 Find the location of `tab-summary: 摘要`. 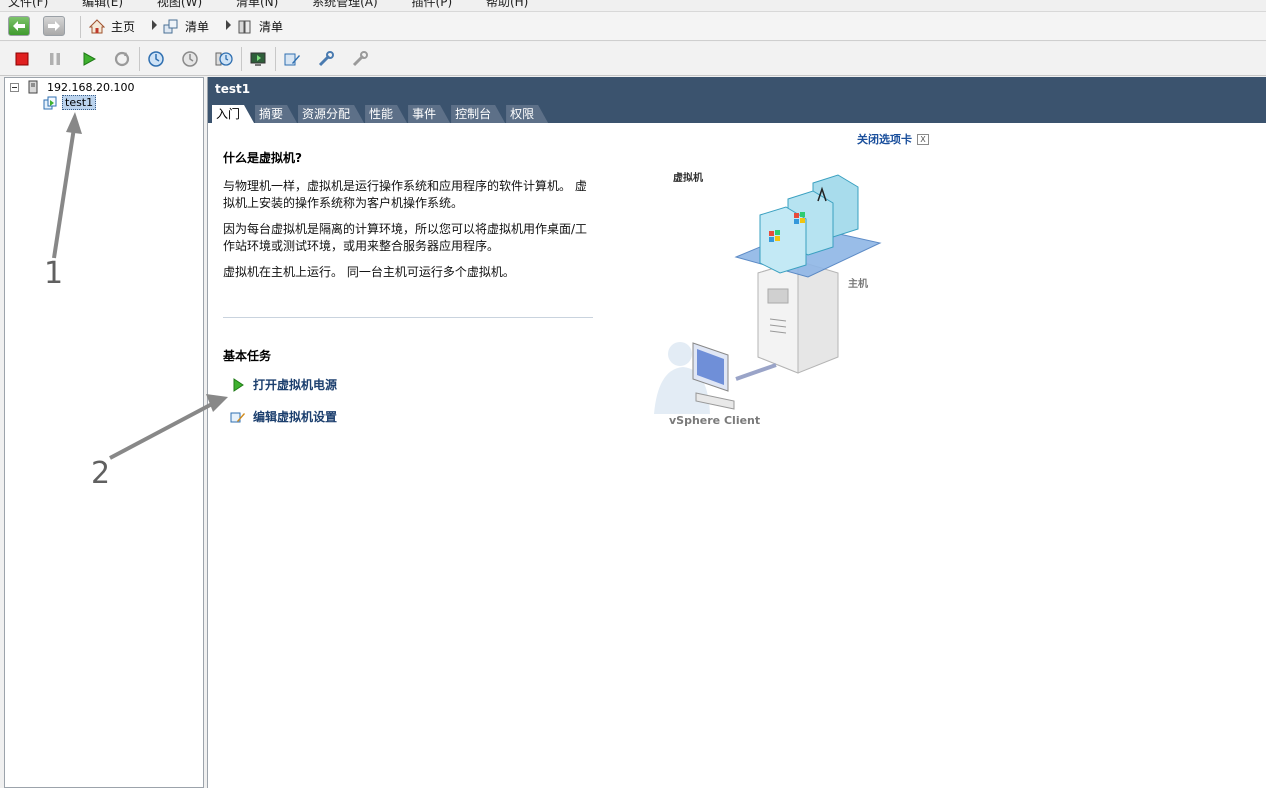

tab-summary: 摘要 is located at coordinates (276, 114).